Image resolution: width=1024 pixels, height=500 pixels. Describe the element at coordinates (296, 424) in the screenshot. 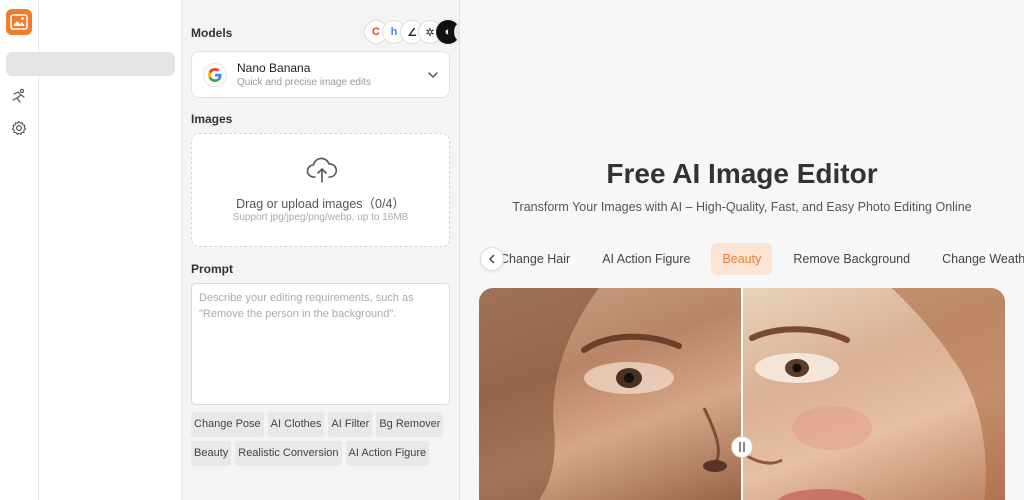

I see `chip-ai-clothes: AI Clothes` at that location.